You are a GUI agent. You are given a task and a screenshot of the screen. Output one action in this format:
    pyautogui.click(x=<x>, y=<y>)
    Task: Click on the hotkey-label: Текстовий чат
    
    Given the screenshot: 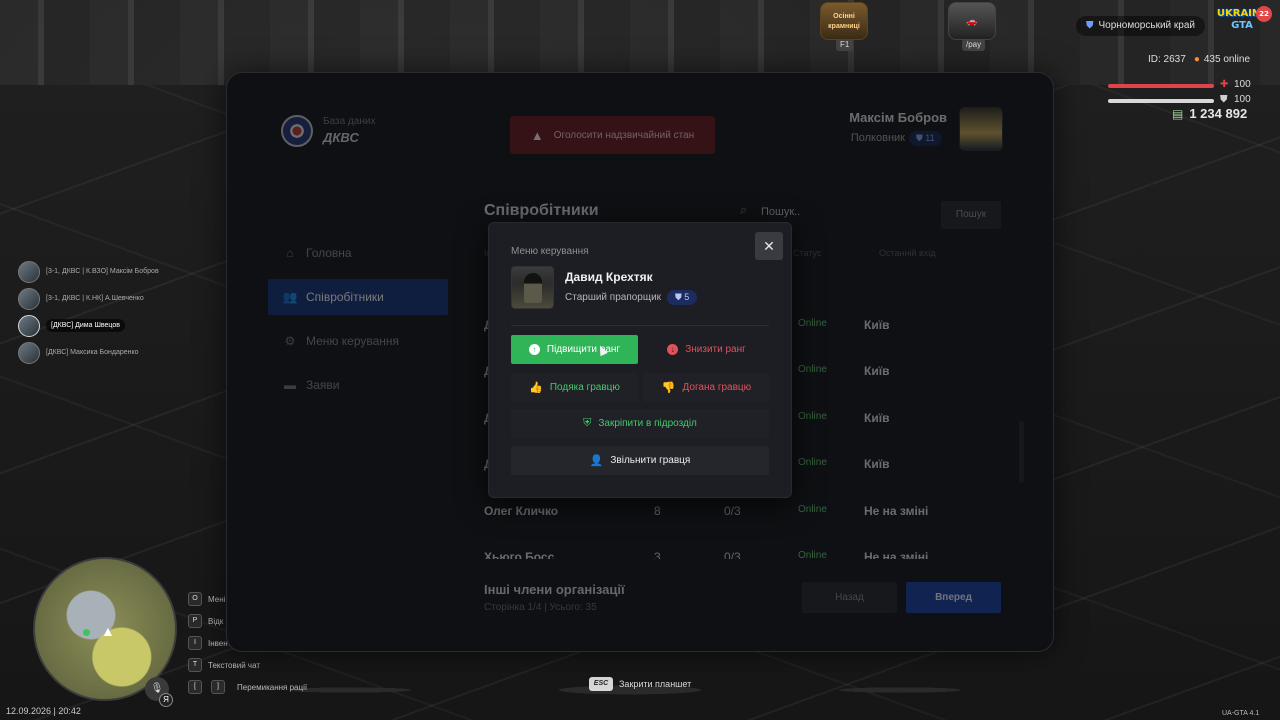 What is the action you would take?
    pyautogui.click(x=234, y=665)
    